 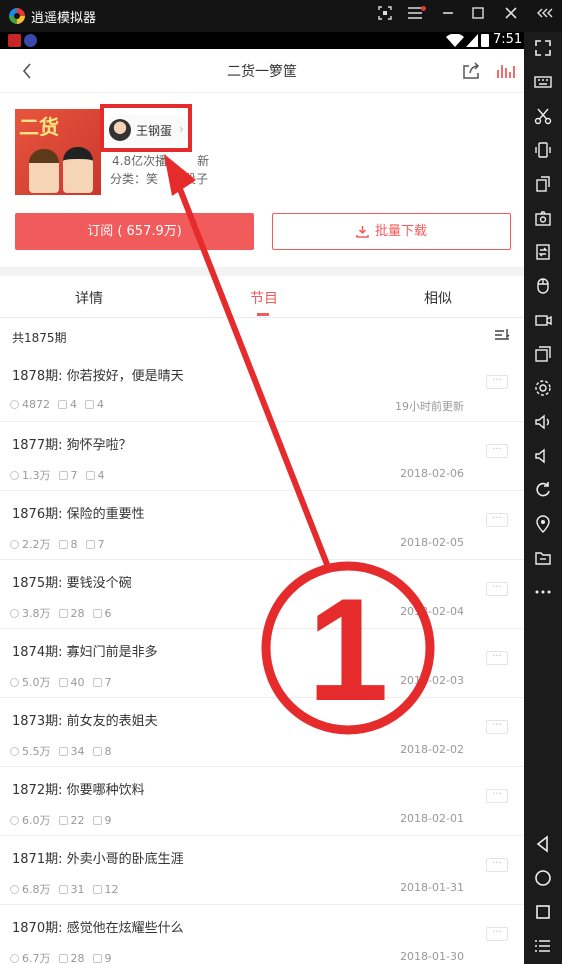 What do you see at coordinates (77, 613) in the screenshot?
I see `episode-likes-value: 28` at bounding box center [77, 613].